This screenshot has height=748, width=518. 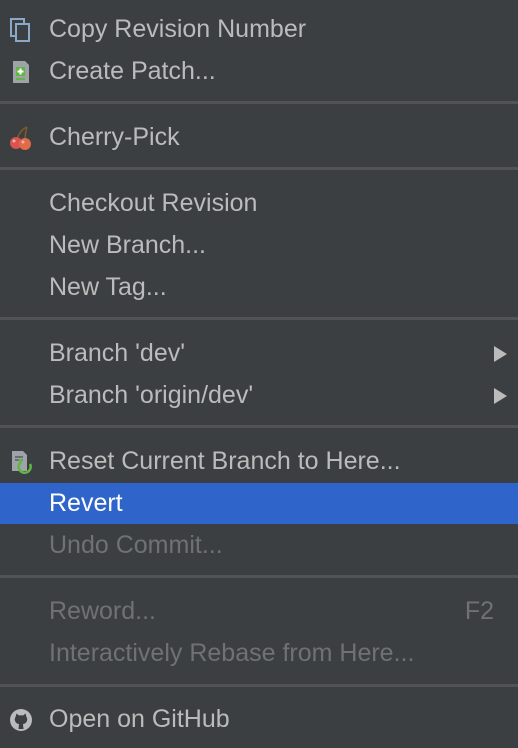 What do you see at coordinates (259, 611) in the screenshot?
I see `menu-item-reword: Reword... F2` at bounding box center [259, 611].